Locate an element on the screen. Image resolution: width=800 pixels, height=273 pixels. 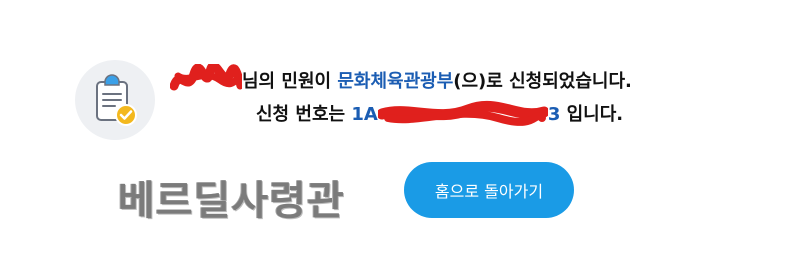
message-line-2-end: 입니다. is located at coordinates (592, 114).